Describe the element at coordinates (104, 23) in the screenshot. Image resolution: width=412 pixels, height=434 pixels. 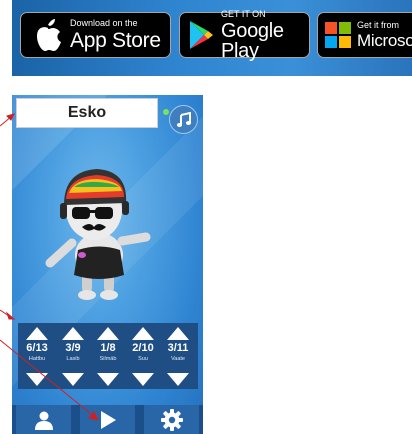
I see `app-store-small-text: Download on the` at that location.